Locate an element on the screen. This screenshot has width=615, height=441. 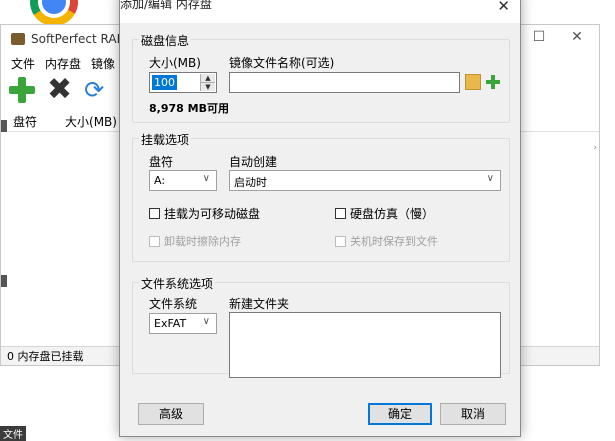
close-icon: ✕ is located at coordinates (577, 37).